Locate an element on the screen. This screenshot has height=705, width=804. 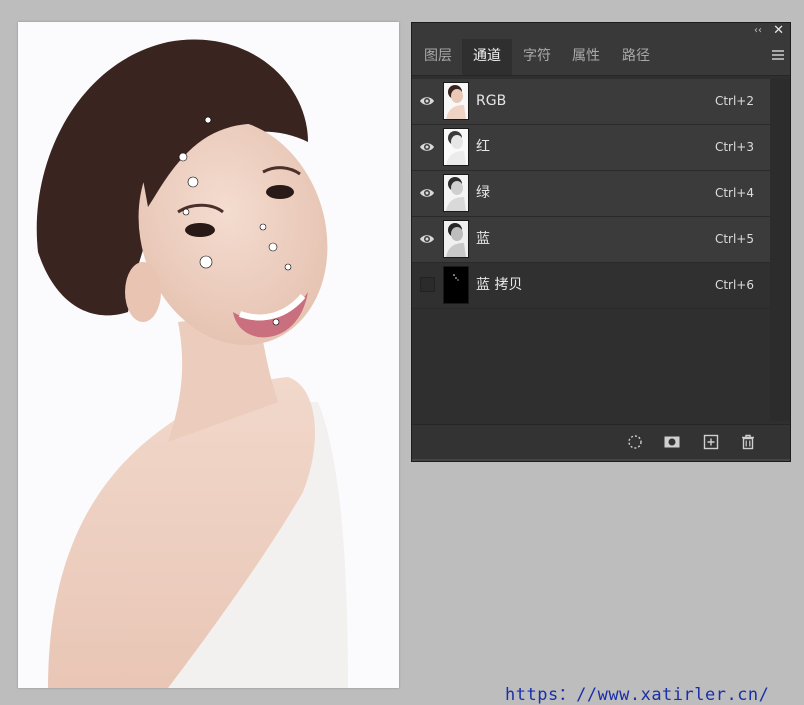
channel-row-red: 红 Ctrl+3 is located at coordinates (591, 148).